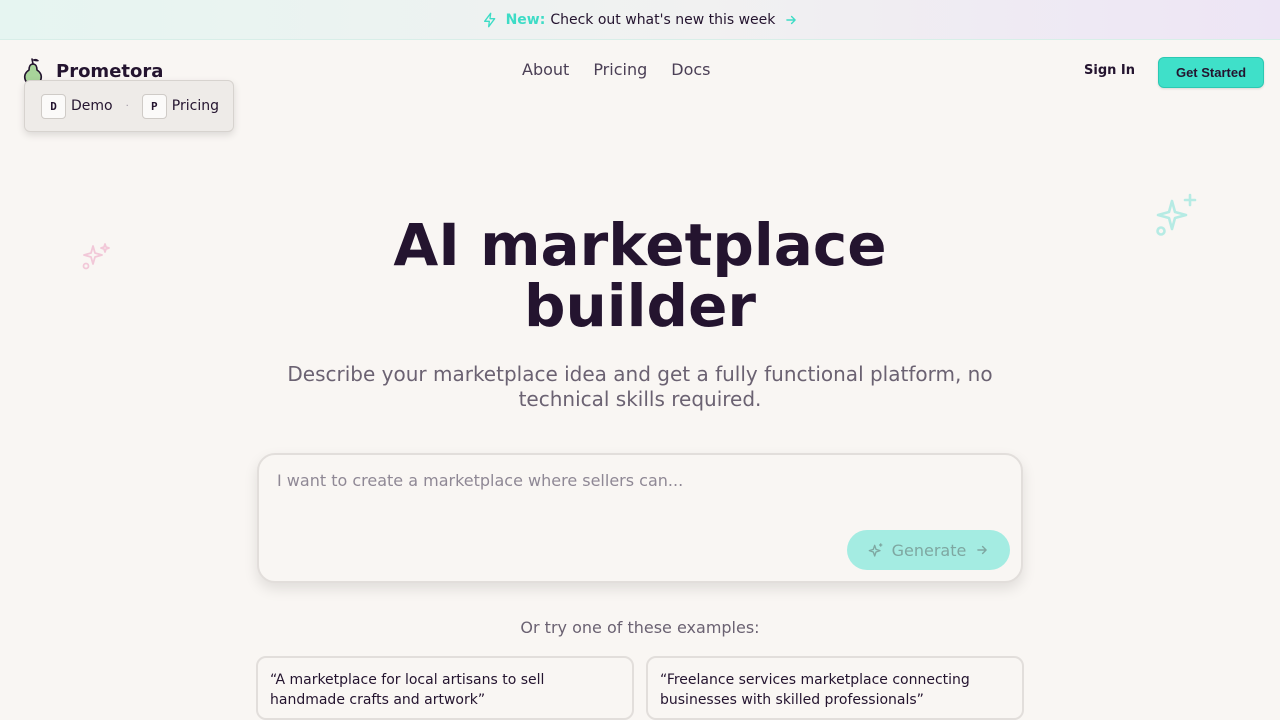 This screenshot has height=720, width=1280. What do you see at coordinates (545, 69) in the screenshot?
I see `nav-about: About` at bounding box center [545, 69].